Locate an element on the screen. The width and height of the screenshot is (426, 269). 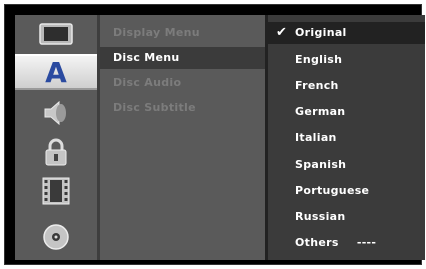
option-others: Others ---- is located at coordinates (346, 243).